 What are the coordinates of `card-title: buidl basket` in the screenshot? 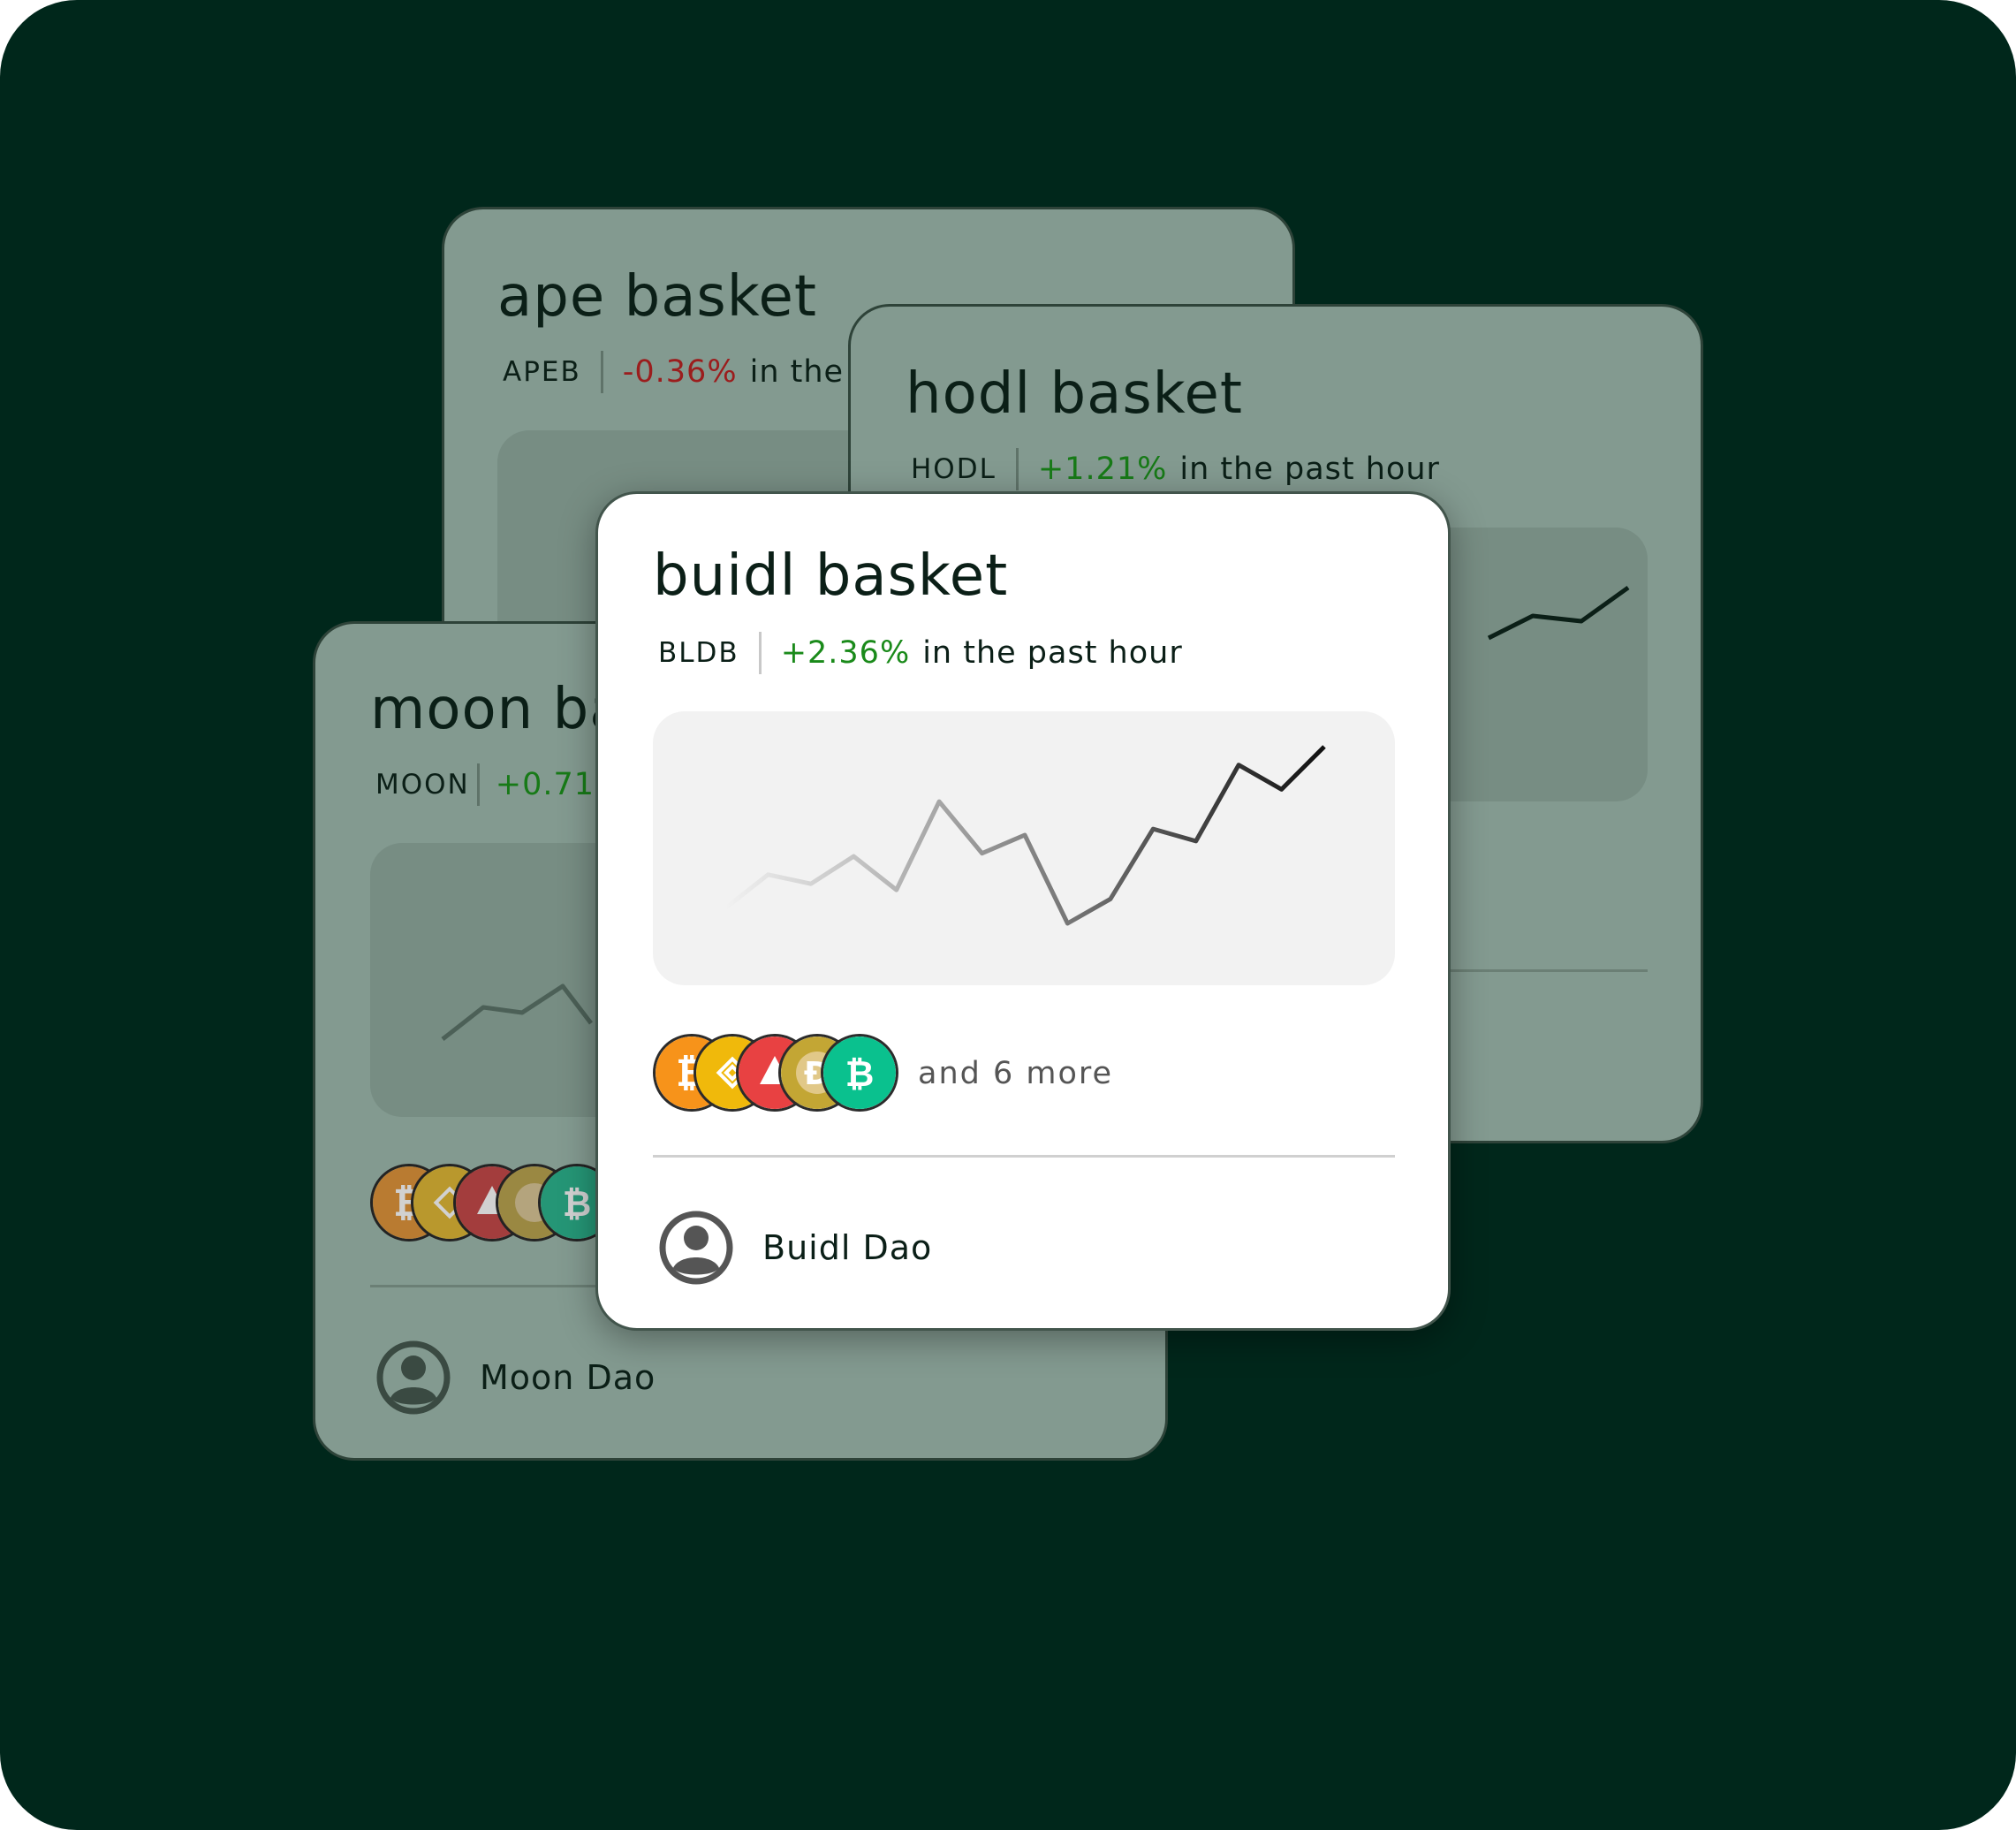 It's located at (831, 576).